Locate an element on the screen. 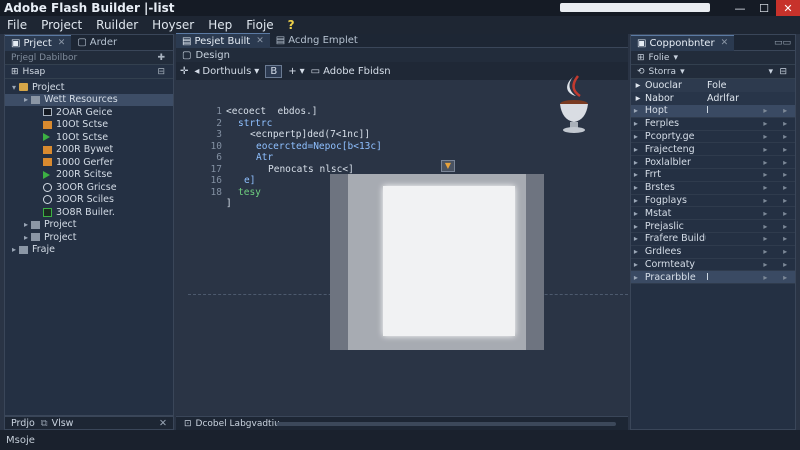 This screenshot has height=450, width=800. tab-components: ▣ Copponbnter ✕ is located at coordinates (683, 42).